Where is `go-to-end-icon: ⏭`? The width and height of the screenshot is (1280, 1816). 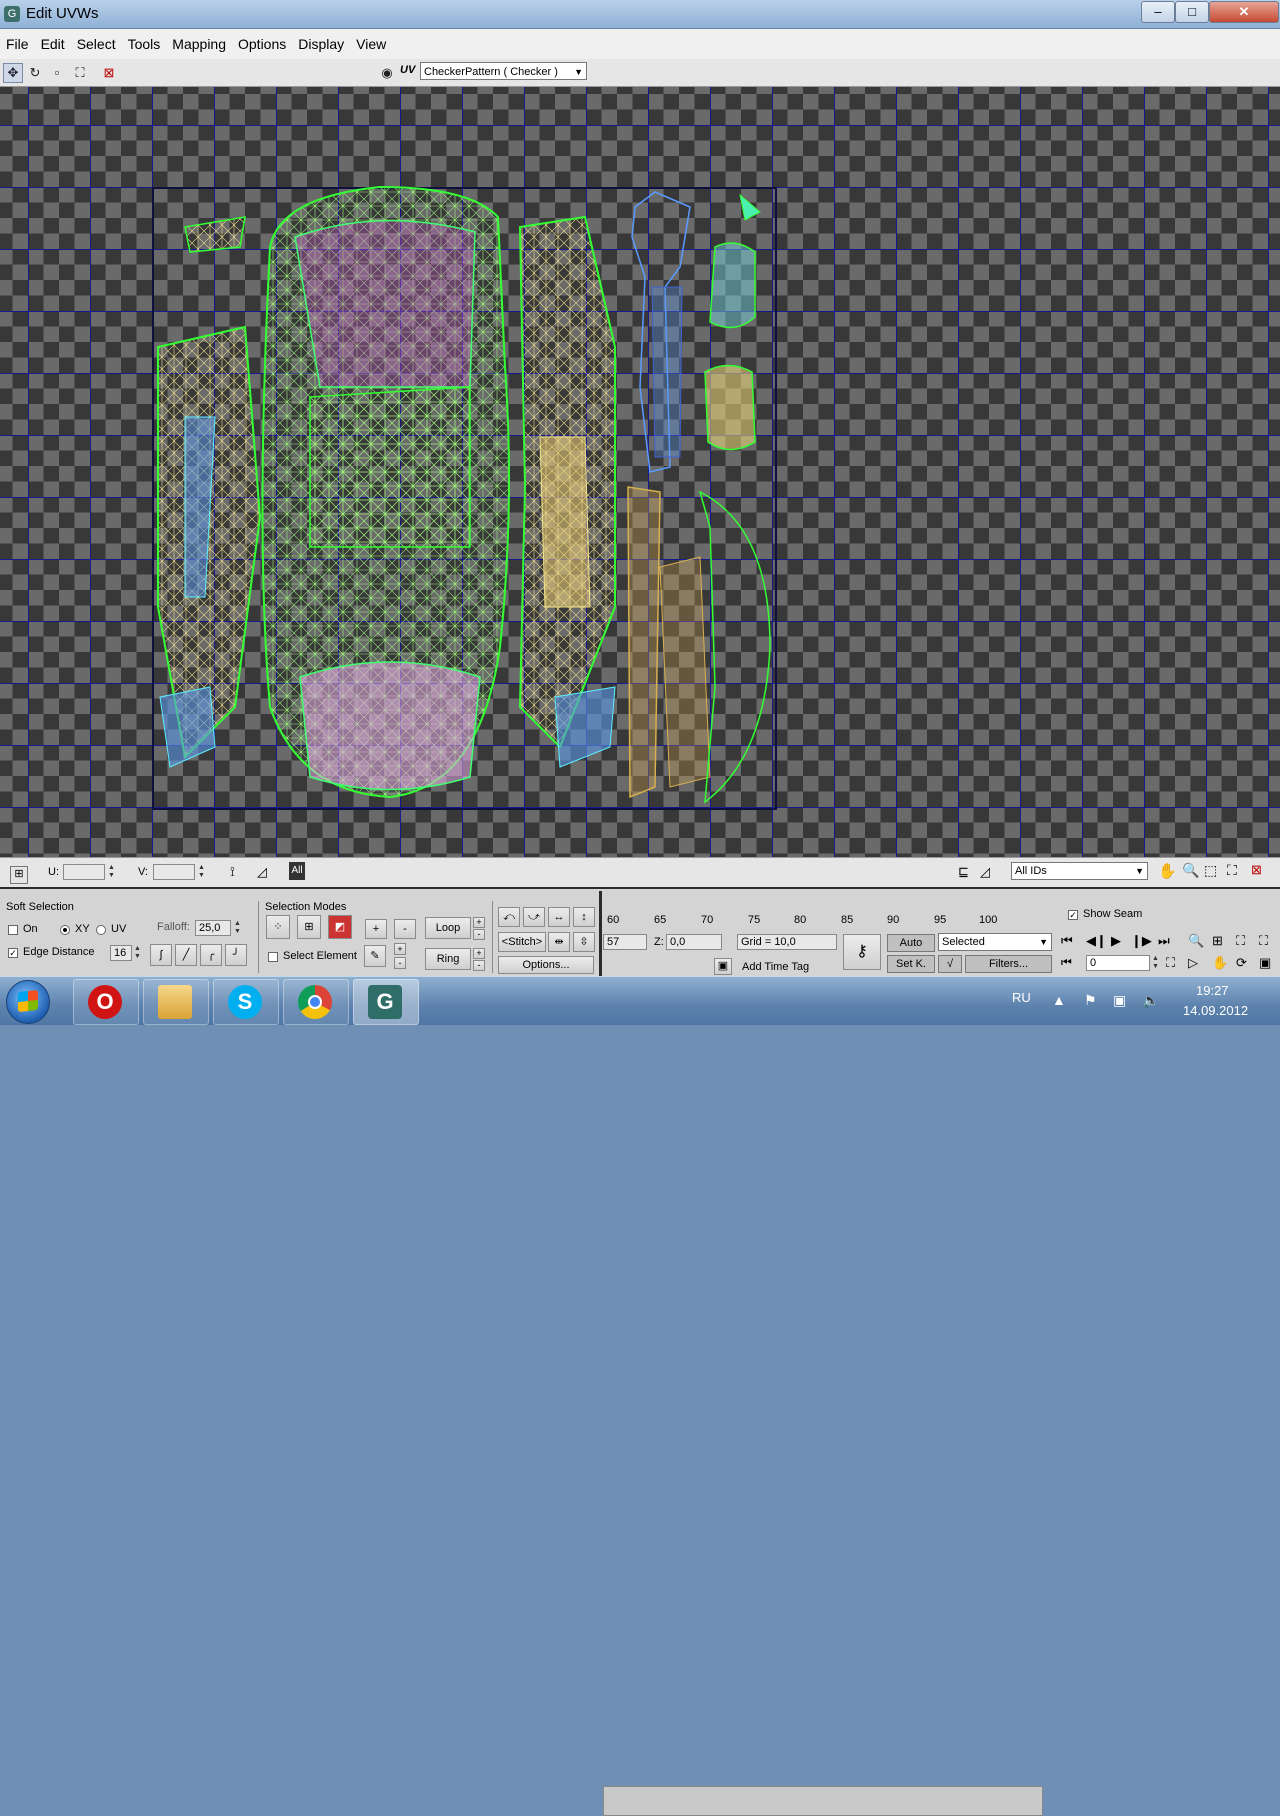
go-to-end-icon: ⏭ is located at coordinates (1164, 941).